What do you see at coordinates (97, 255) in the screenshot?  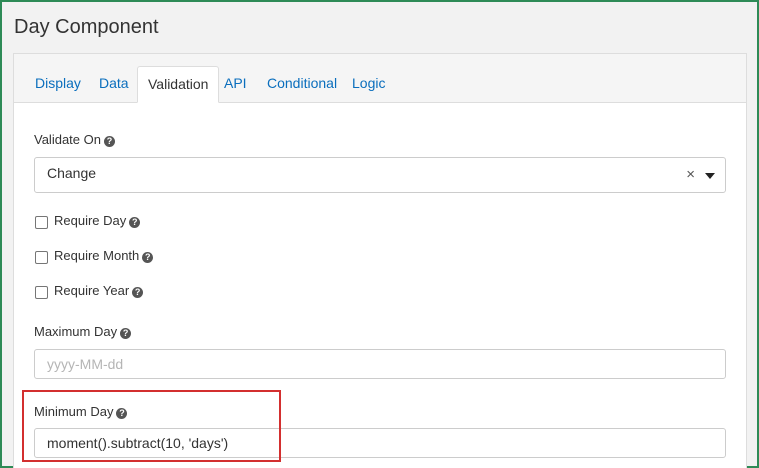 I see `require-month-label-text: Require Month` at bounding box center [97, 255].